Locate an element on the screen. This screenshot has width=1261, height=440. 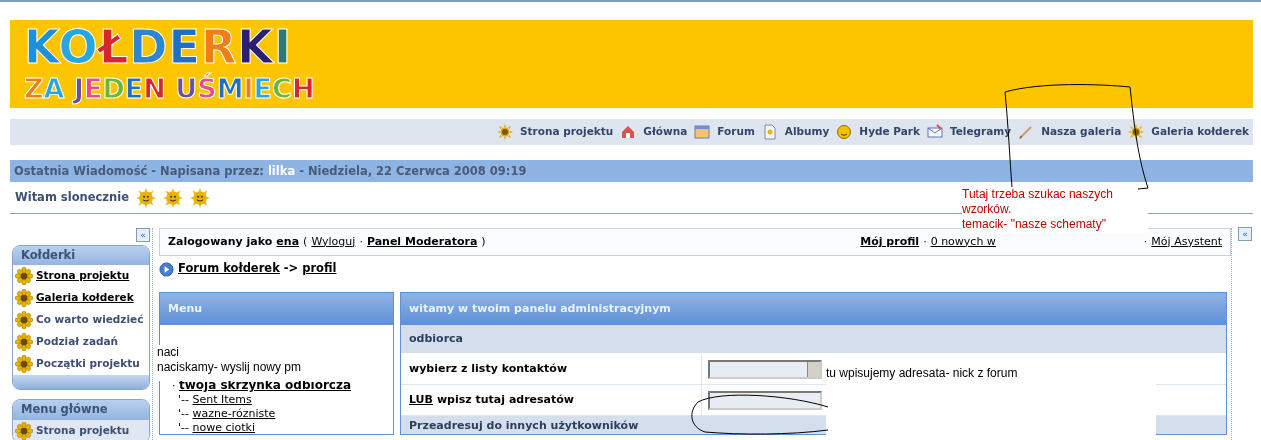
sidebar-title: Kołderki is located at coordinates (81, 256).